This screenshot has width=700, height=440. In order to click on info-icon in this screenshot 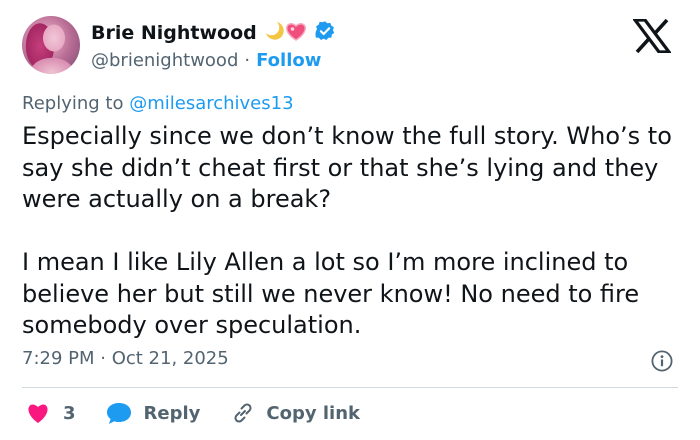, I will do `click(662, 361)`.